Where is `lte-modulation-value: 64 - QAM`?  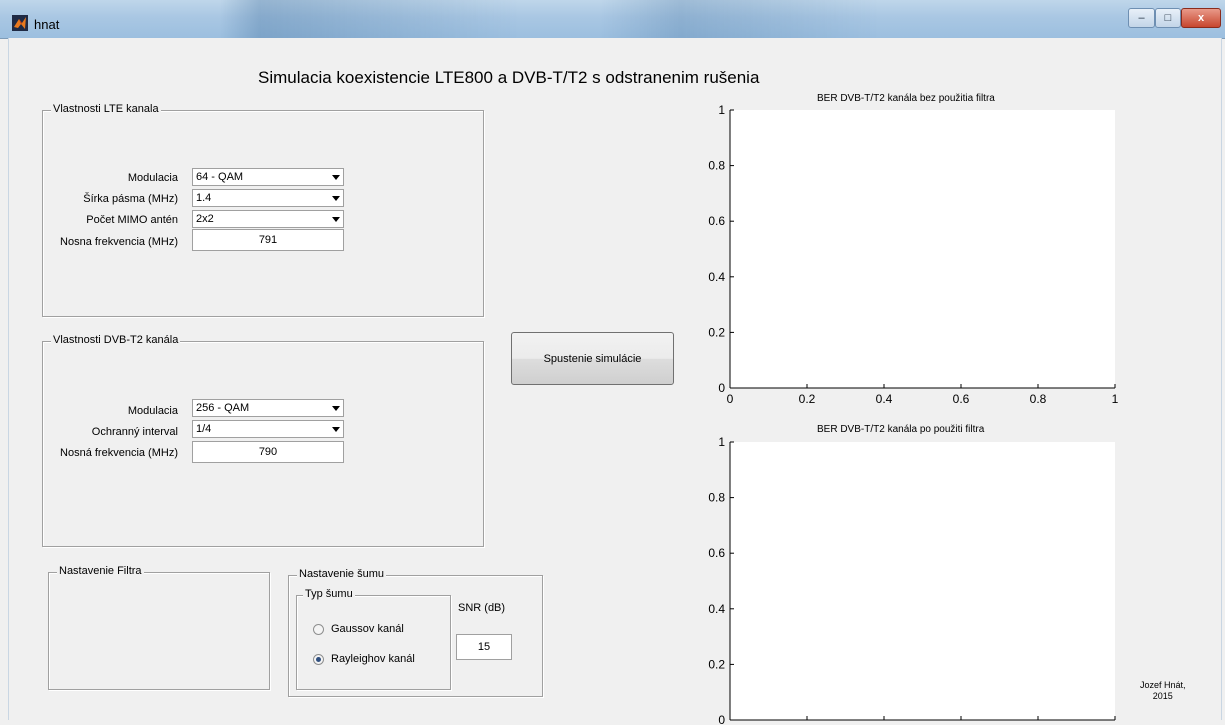 lte-modulation-value: 64 - QAM is located at coordinates (220, 177).